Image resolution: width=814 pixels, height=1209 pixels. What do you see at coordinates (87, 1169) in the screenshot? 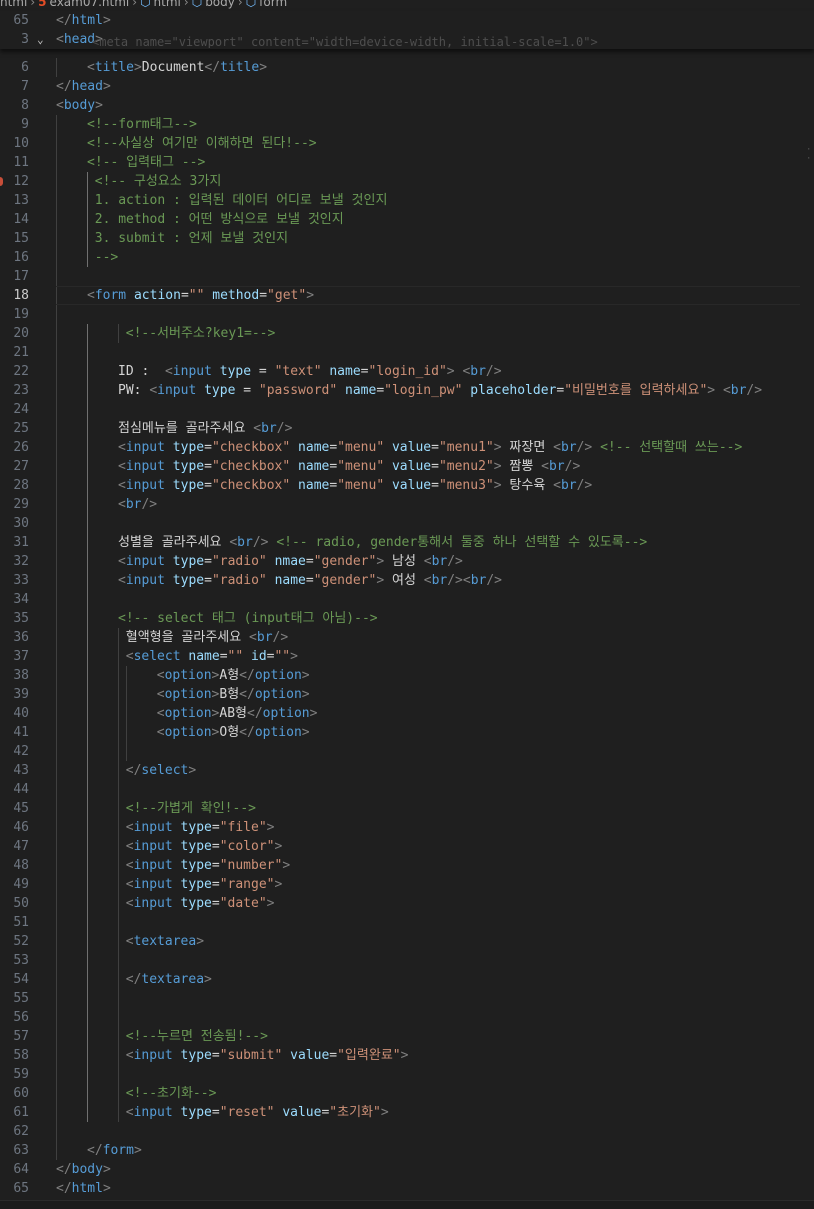
I see `code-token: body` at bounding box center [87, 1169].